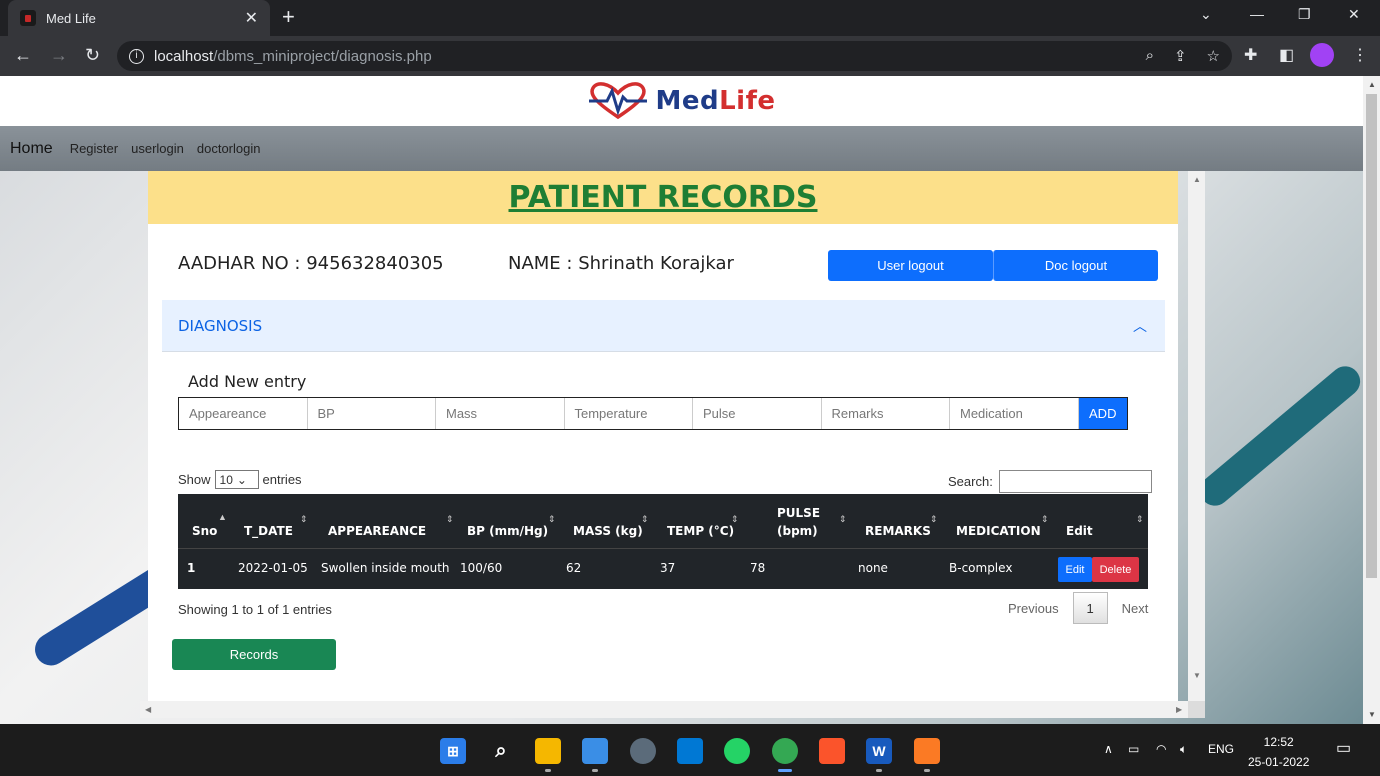 This screenshot has height=776, width=1380. What do you see at coordinates (1079, 531) in the screenshot?
I see `header-edit: Edit` at bounding box center [1079, 531].